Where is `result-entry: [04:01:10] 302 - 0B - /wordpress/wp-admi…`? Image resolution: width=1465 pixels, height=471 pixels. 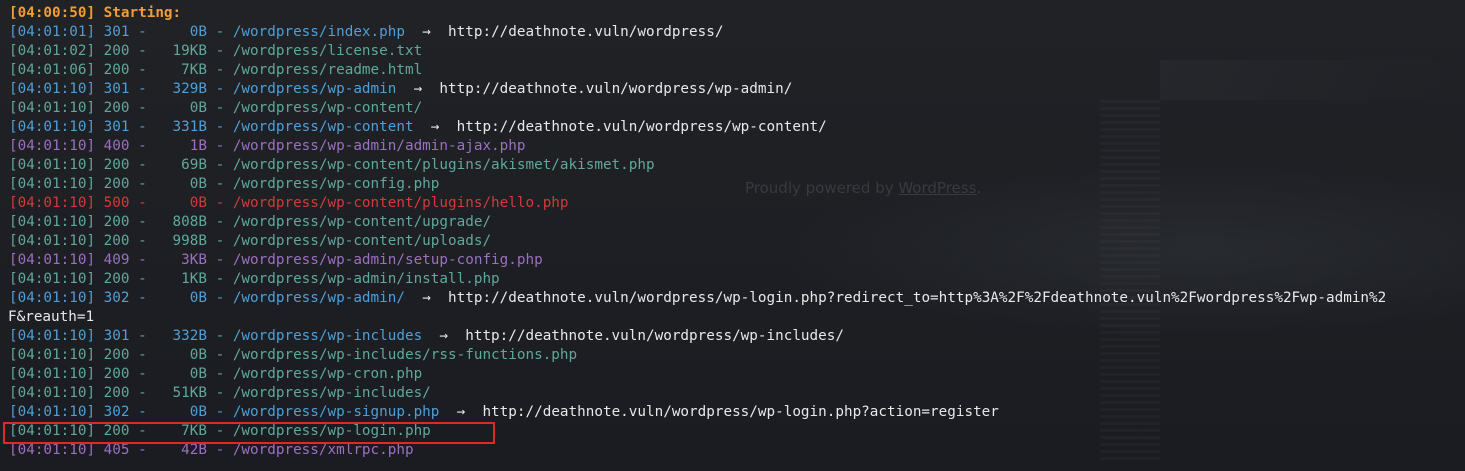
result-entry: [04:01:10] 302 - 0B - /wordpress/wp-admi… is located at coordinates (207, 298).